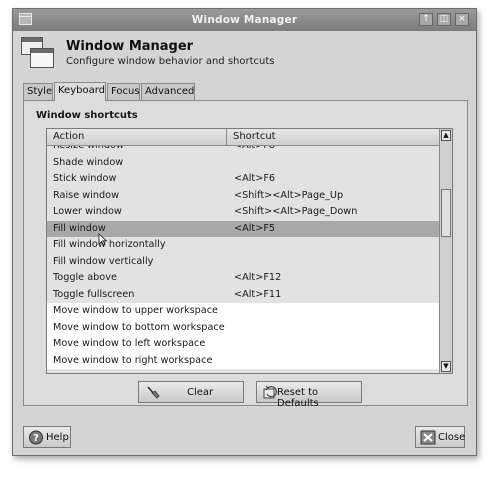 The height and width of the screenshot is (477, 493). Describe the element at coordinates (139, 327) in the screenshot. I see `action-cell: Move window to bottom workspace` at that location.